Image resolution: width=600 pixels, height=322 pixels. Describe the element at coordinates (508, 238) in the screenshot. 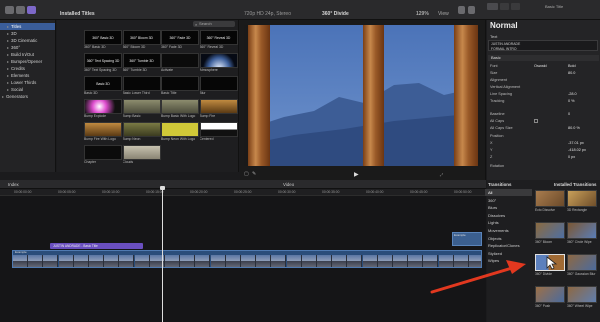

I see `transition-category-item: Objects` at that location.